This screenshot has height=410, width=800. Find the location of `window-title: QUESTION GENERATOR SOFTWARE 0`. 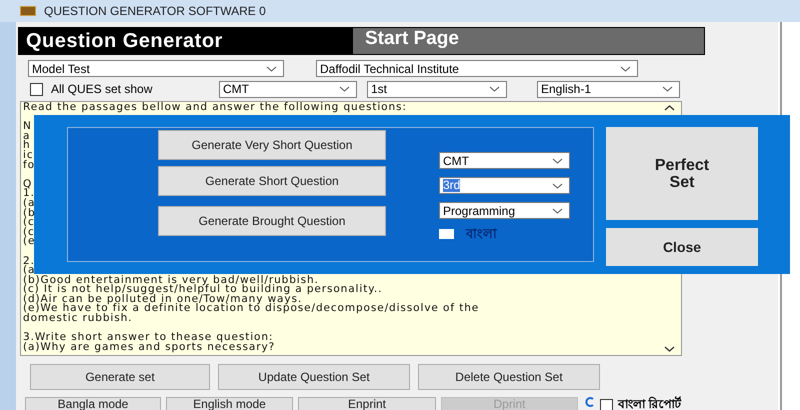

window-title: QUESTION GENERATOR SOFTWARE 0 is located at coordinates (155, 11).